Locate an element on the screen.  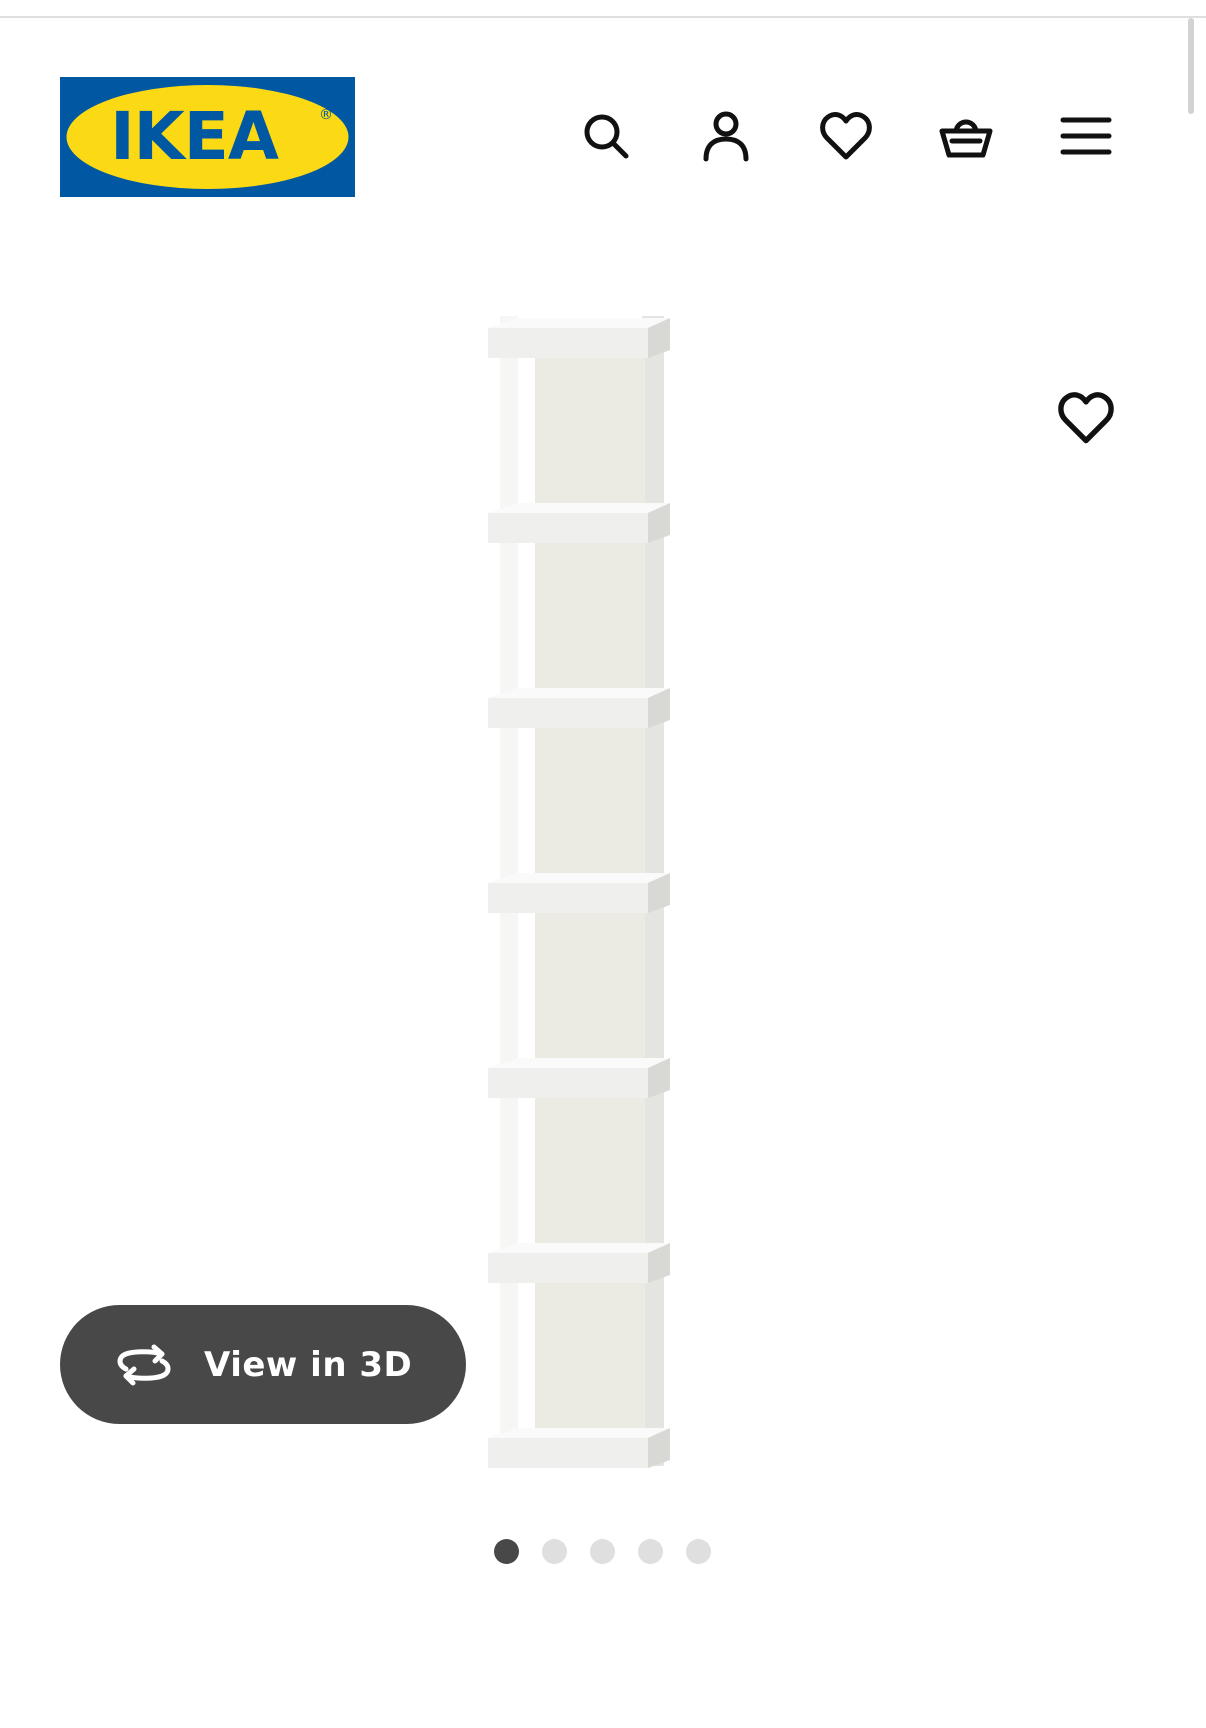
ikea-logo: IKEA ® is located at coordinates (207, 137).